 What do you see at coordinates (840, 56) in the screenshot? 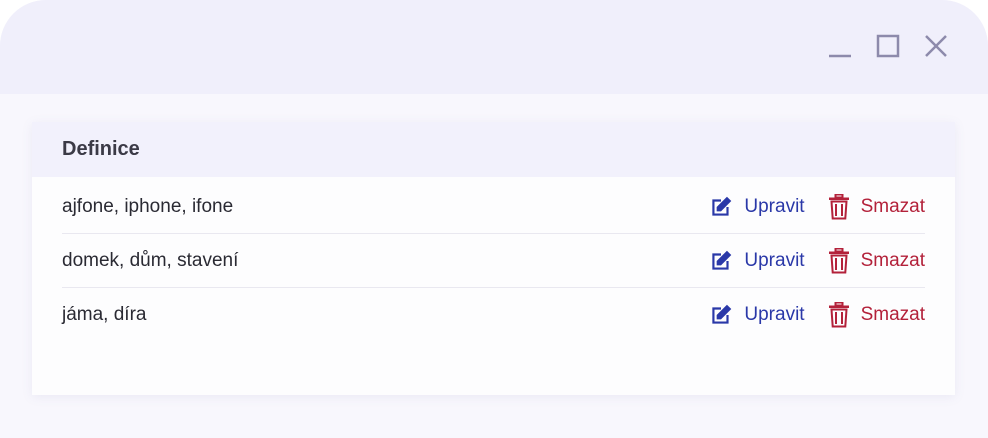
I see `minimize-icon` at bounding box center [840, 56].